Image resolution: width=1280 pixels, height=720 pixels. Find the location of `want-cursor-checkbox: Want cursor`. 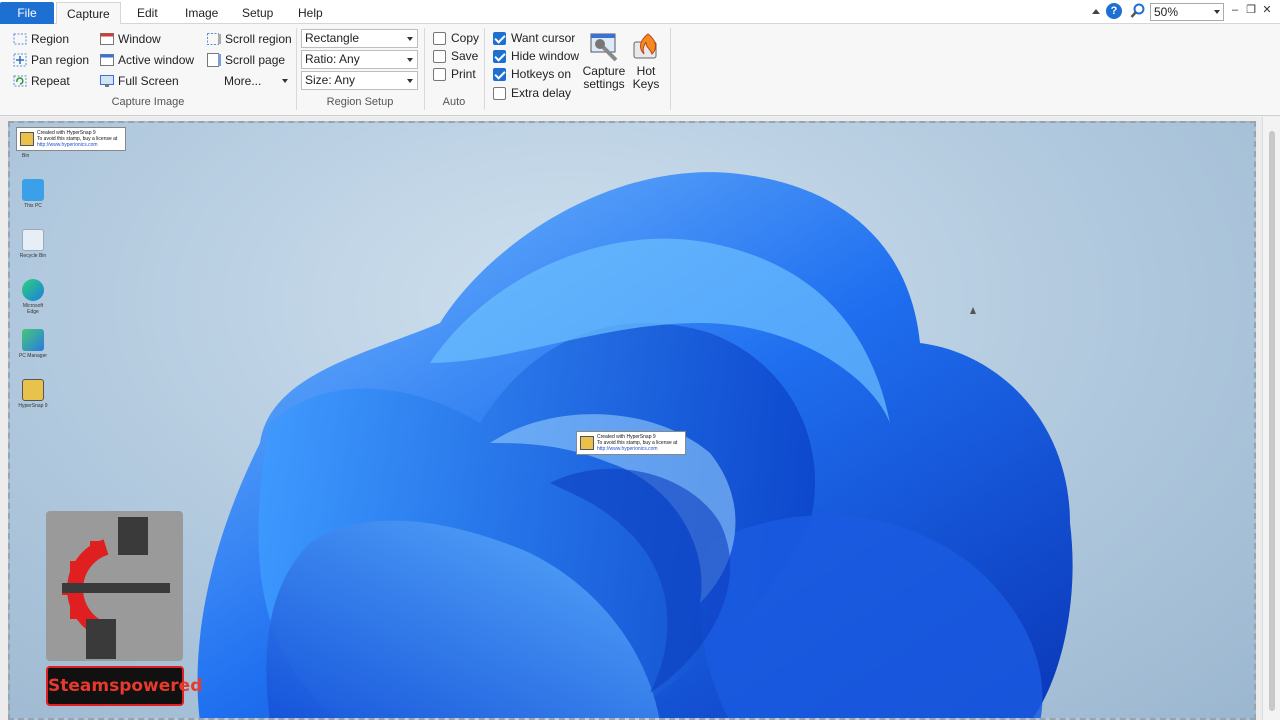

want-cursor-checkbox: Want cursor is located at coordinates (534, 38).